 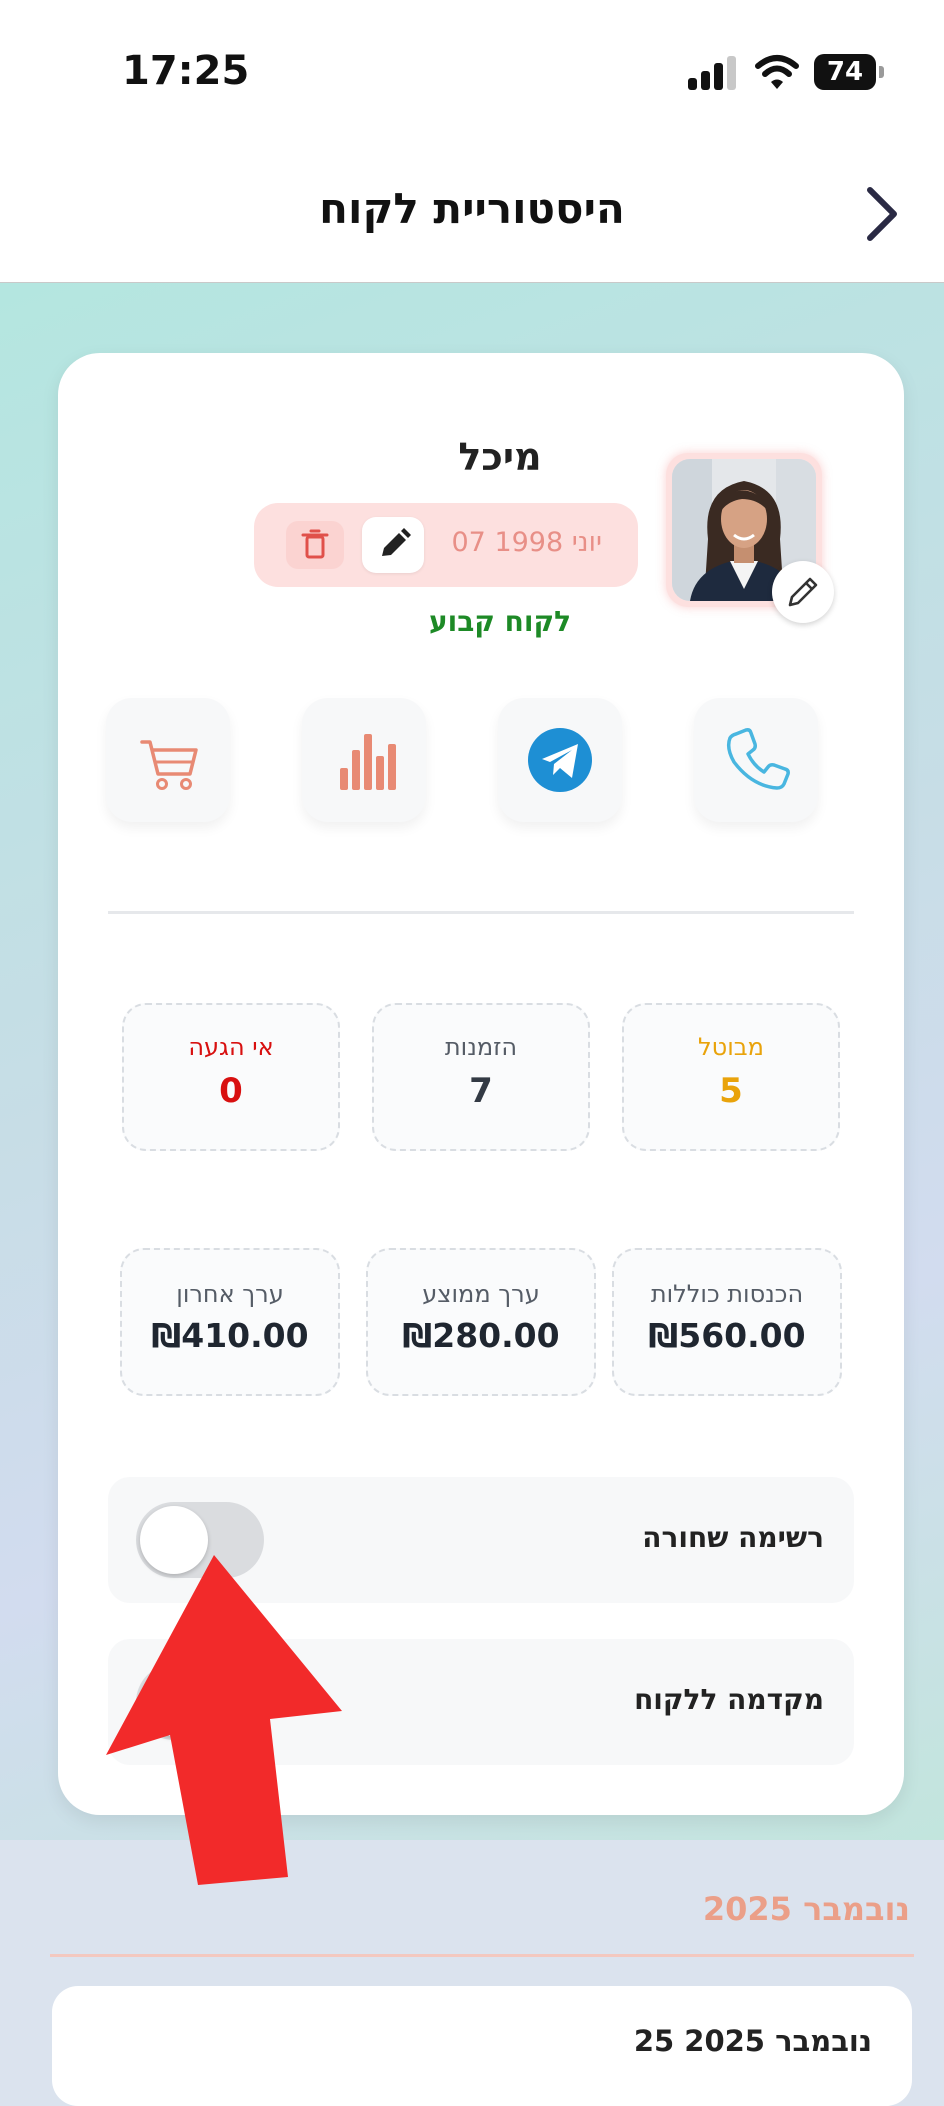 What do you see at coordinates (186, 71) in the screenshot?
I see `status-time: 17:25` at bounding box center [186, 71].